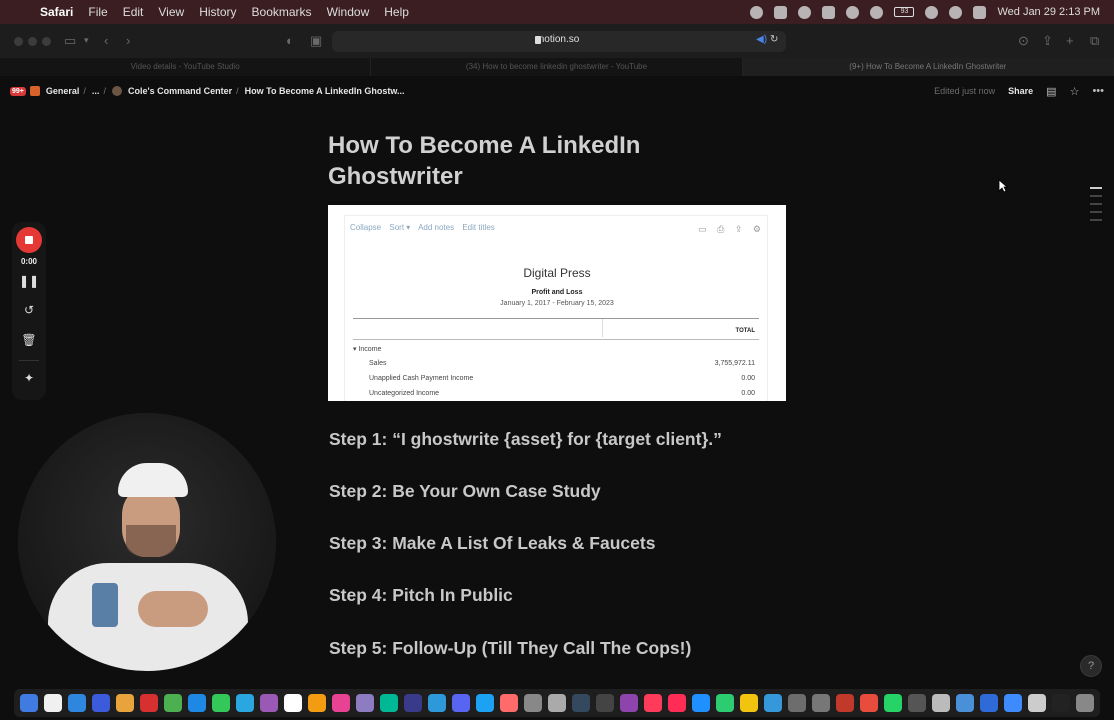 This screenshot has width=1114, height=720. I want to click on forward-icon: ›, so click(128, 40).